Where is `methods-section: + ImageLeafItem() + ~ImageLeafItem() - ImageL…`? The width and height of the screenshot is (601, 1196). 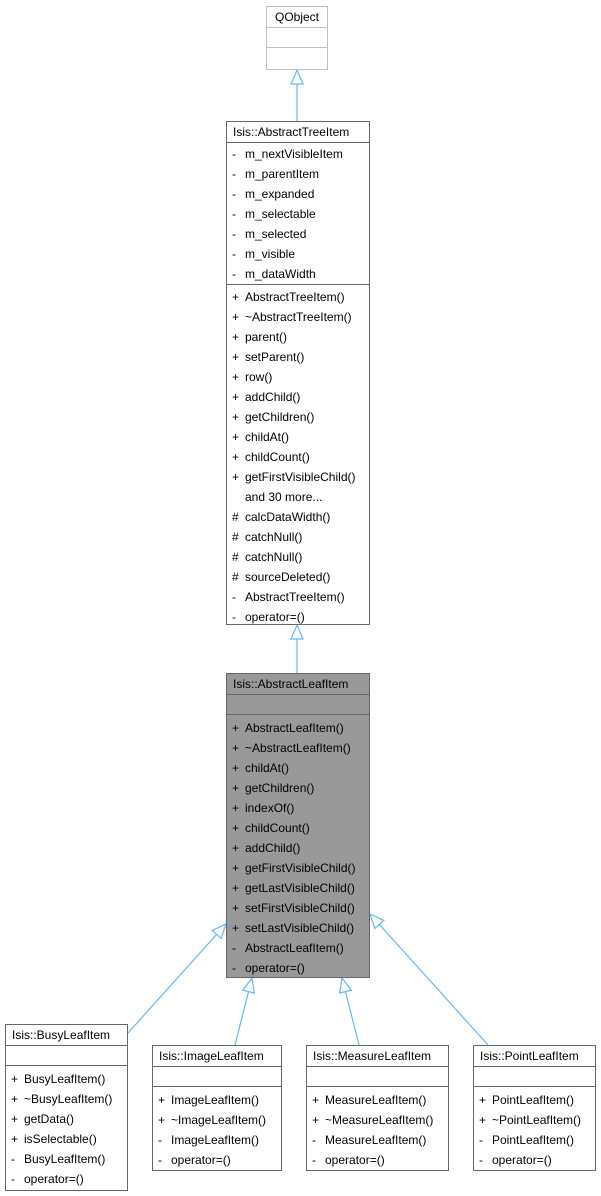 methods-section: + ImageLeafItem() + ~ImageLeafItem() - ImageL… is located at coordinates (217, 1129).